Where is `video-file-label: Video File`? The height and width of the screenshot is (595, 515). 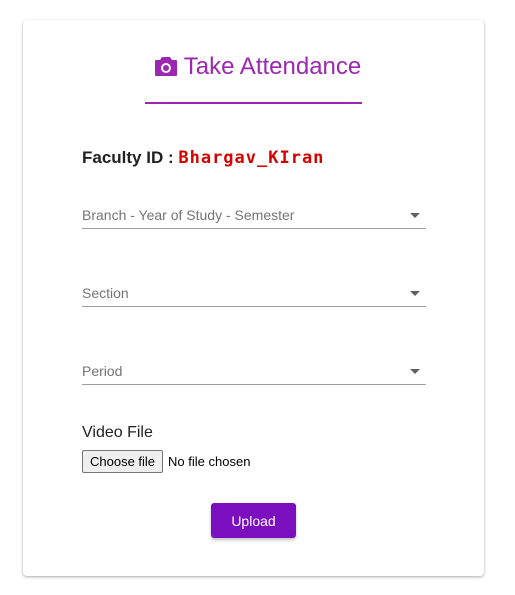 video-file-label: Video File is located at coordinates (117, 432).